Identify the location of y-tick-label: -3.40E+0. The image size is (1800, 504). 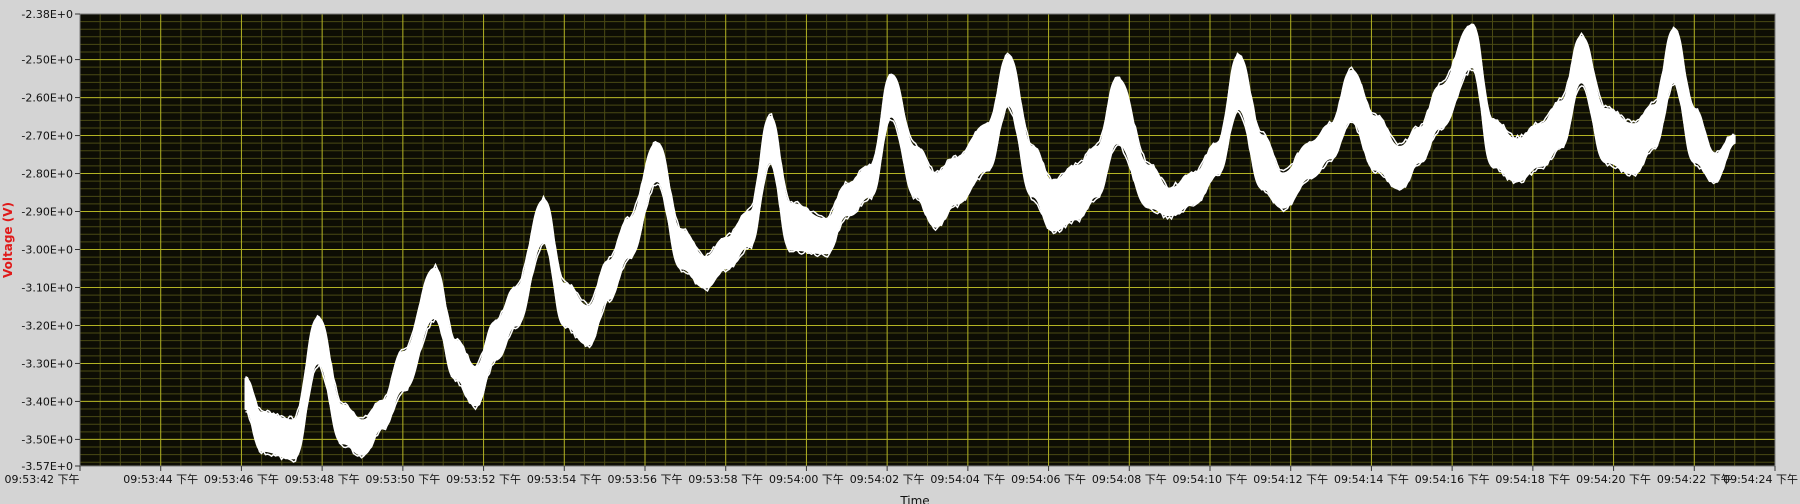
(47, 401).